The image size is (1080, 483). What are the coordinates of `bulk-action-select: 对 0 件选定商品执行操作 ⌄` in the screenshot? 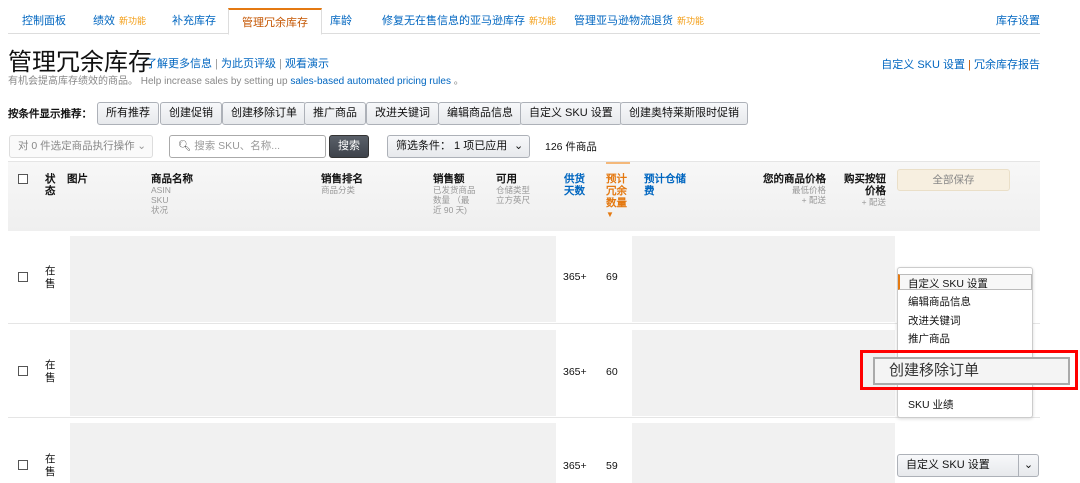 It's located at (81, 146).